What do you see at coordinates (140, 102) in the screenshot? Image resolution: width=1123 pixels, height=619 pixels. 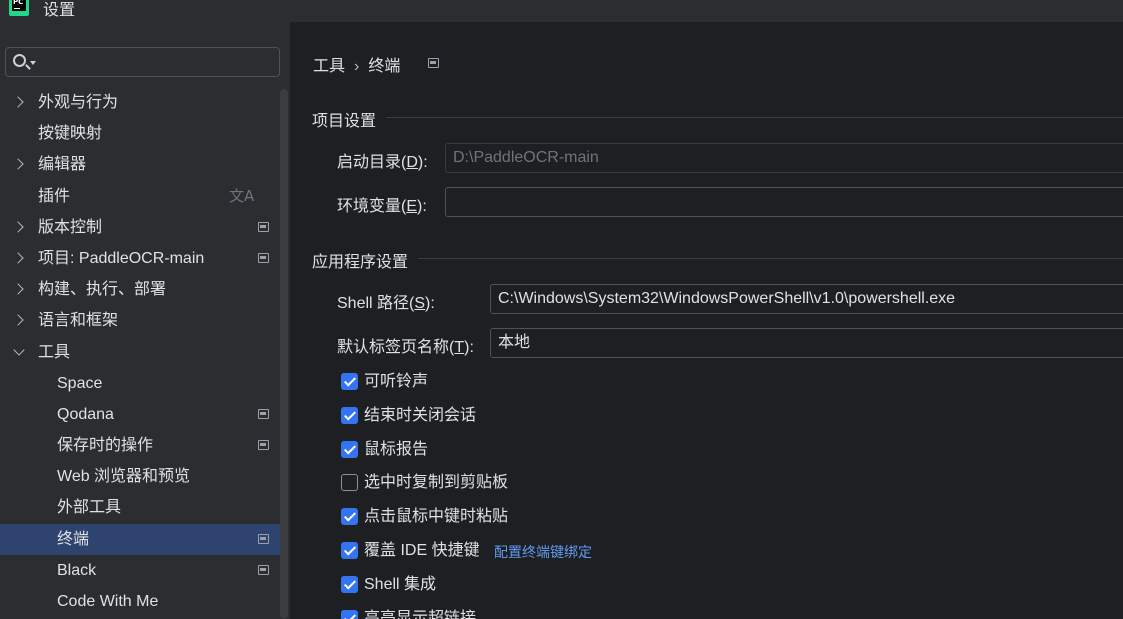 I see `sidebar-item: 外观与行为` at bounding box center [140, 102].